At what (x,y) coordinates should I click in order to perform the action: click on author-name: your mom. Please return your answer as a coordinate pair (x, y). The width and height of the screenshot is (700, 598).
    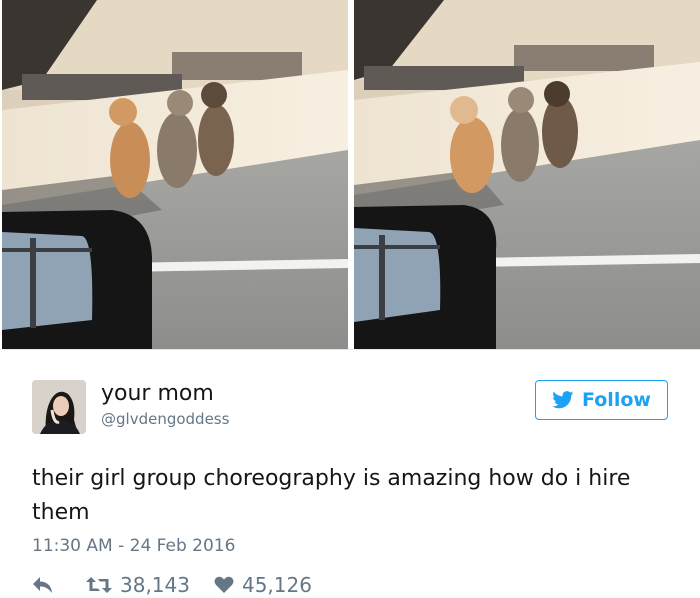
    Looking at the image, I should click on (157, 394).